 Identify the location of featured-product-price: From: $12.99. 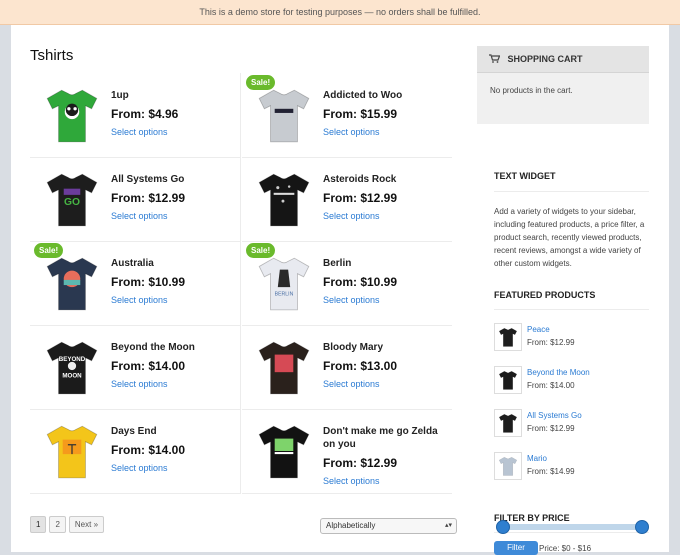
(551, 342).